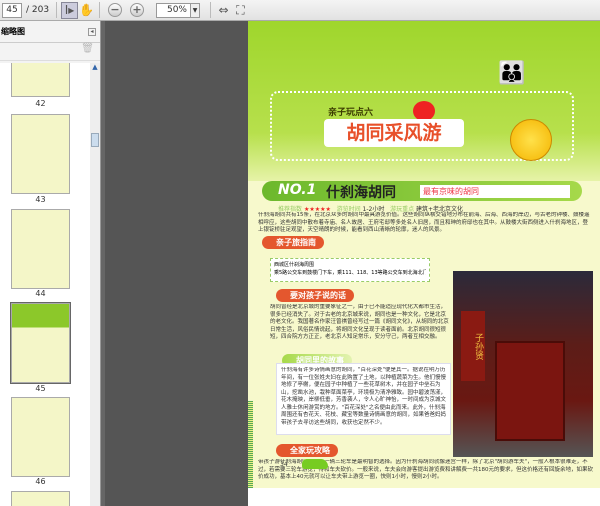  Describe the element at coordinates (95, 284) in the screenshot. I see `thumbnail-scrollbar: ▲` at that location.